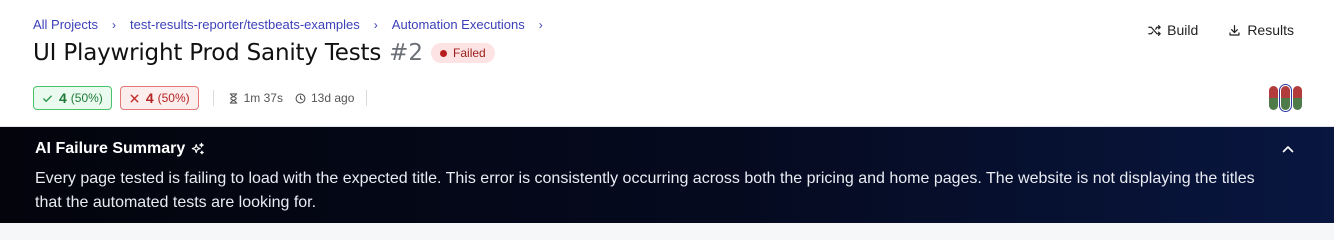  What do you see at coordinates (245, 24) in the screenshot?
I see `breadcrumb-project: test-results-reporter/testbeats-examples` at bounding box center [245, 24].